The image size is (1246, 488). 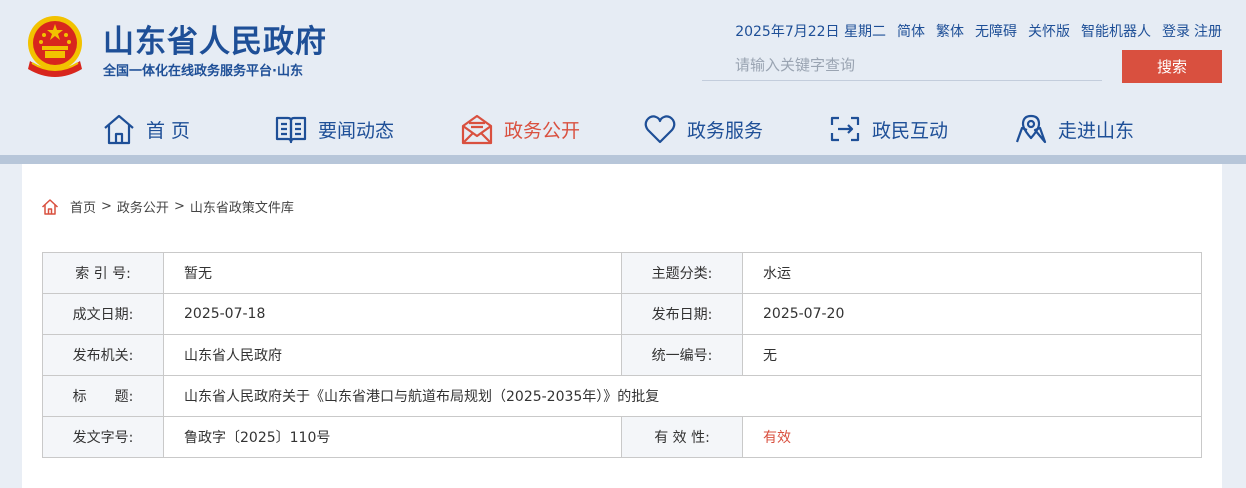 I want to click on issuer-label: 发布机关:, so click(x=103, y=355).